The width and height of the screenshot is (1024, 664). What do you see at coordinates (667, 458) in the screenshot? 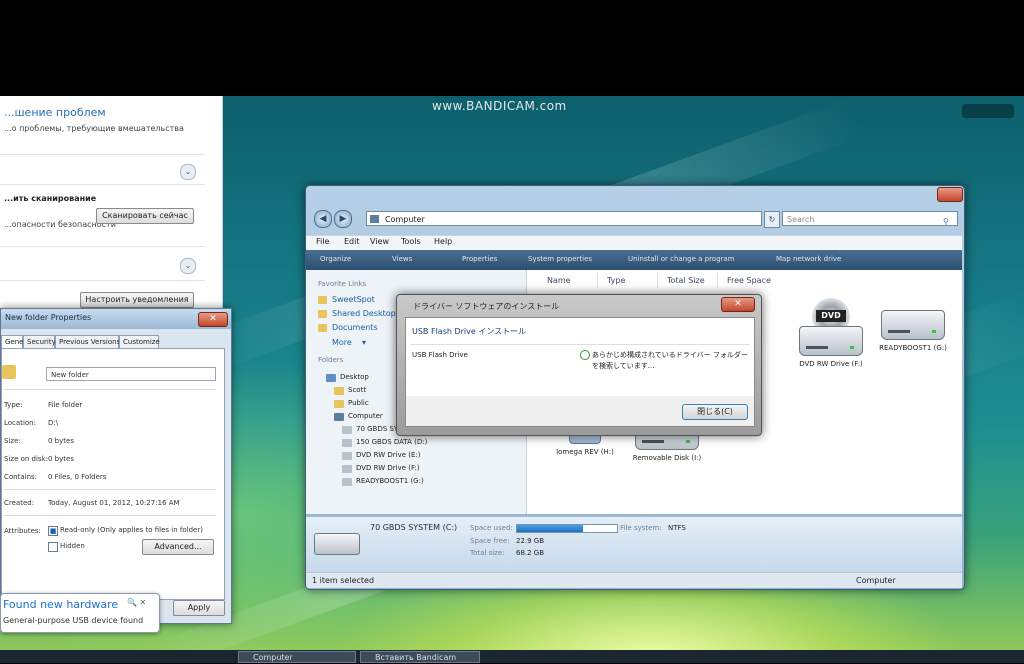
I see `drive-label: Removable Disk (I:)` at bounding box center [667, 458].